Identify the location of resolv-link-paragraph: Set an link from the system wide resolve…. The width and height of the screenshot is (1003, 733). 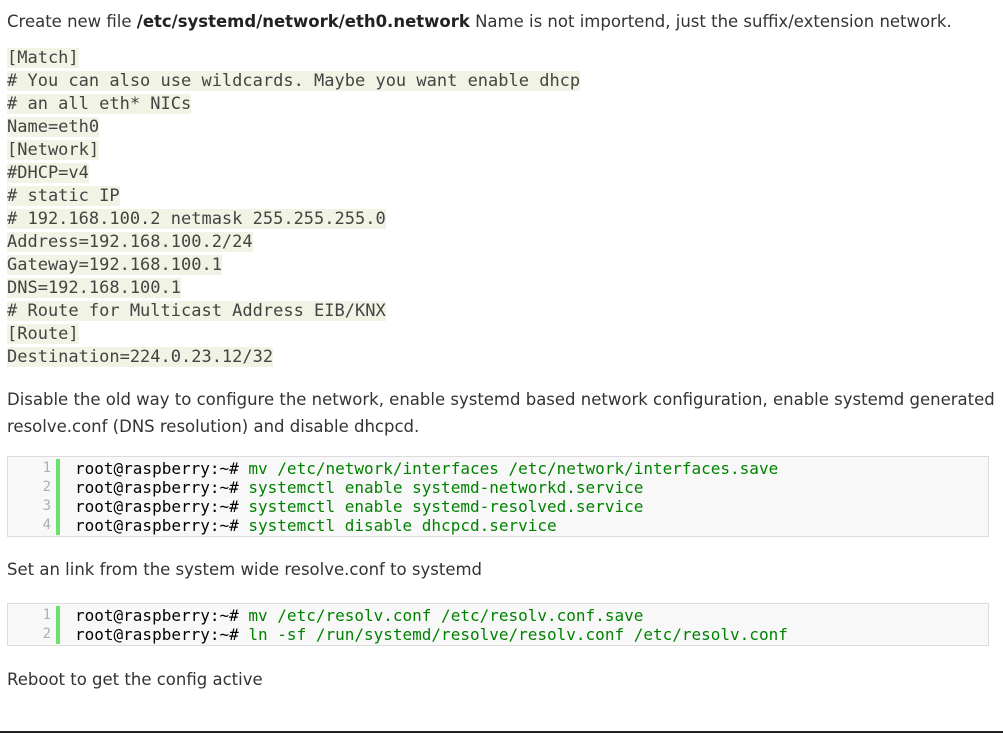
(245, 569).